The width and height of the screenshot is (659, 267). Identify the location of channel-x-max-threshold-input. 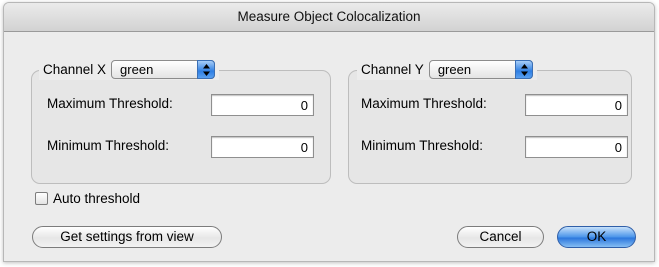
(262, 105).